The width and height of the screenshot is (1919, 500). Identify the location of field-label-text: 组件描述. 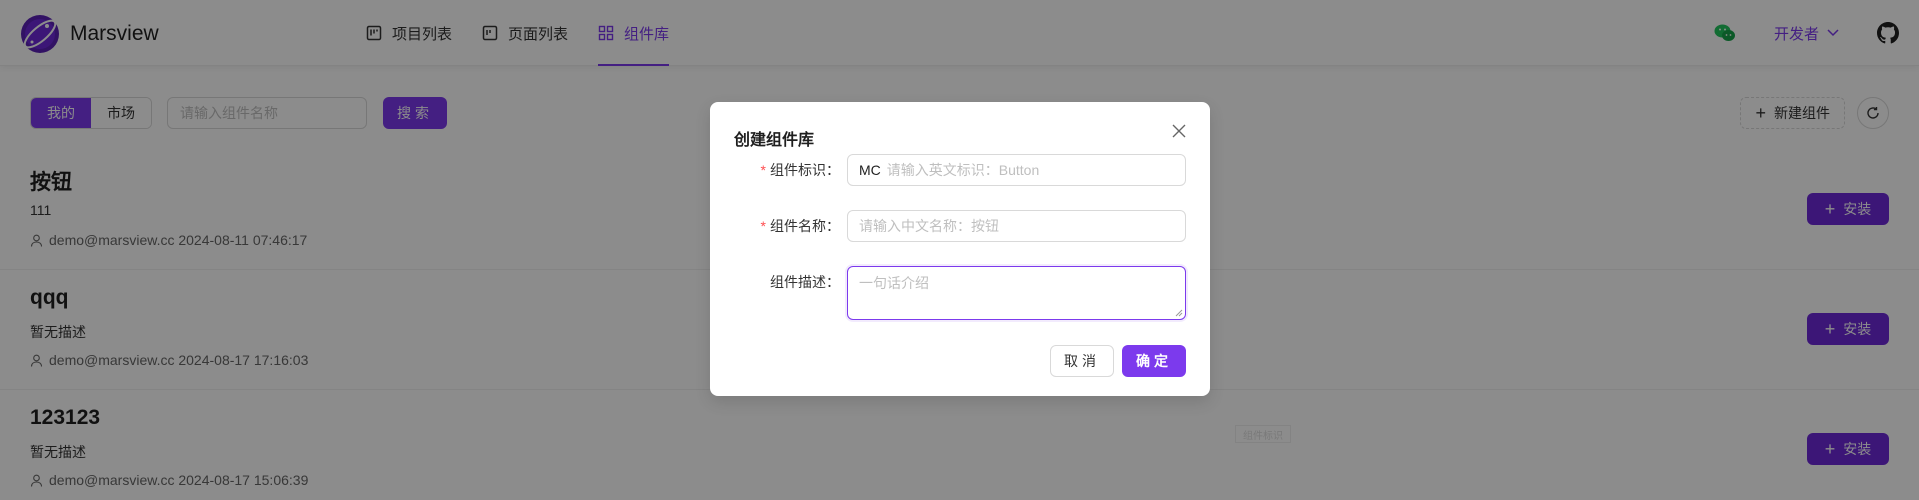
(798, 282).